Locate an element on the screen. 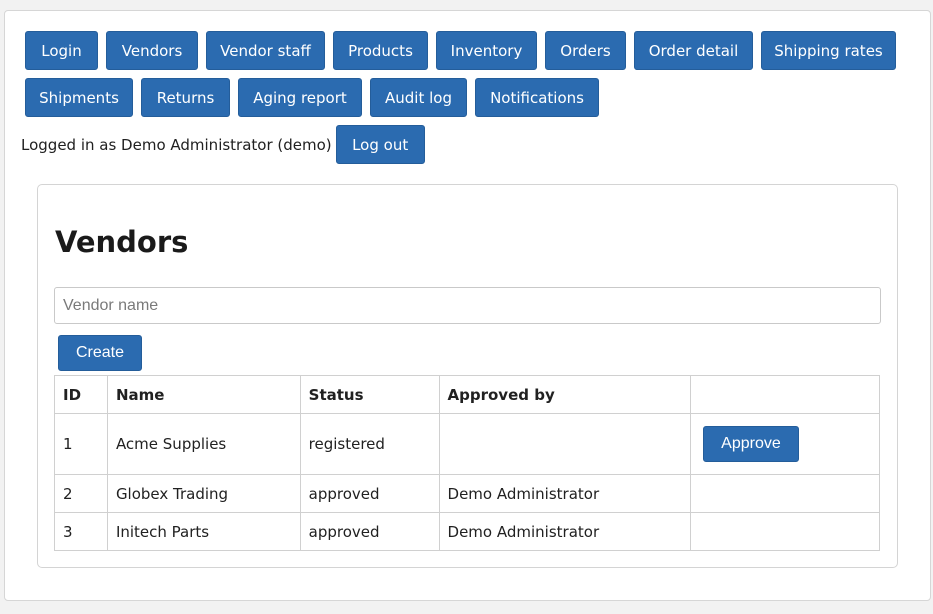 The height and width of the screenshot is (614, 933). vendor-name-input is located at coordinates (467, 305).